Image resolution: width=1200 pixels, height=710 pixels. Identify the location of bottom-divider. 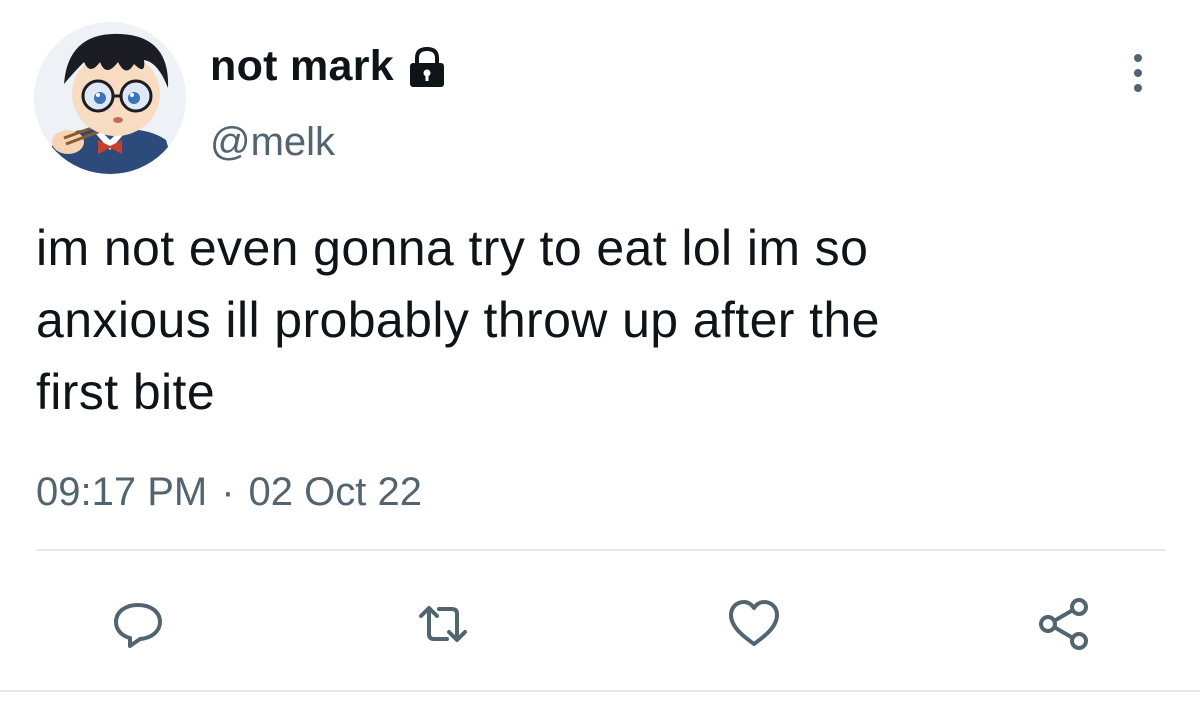
(600, 691).